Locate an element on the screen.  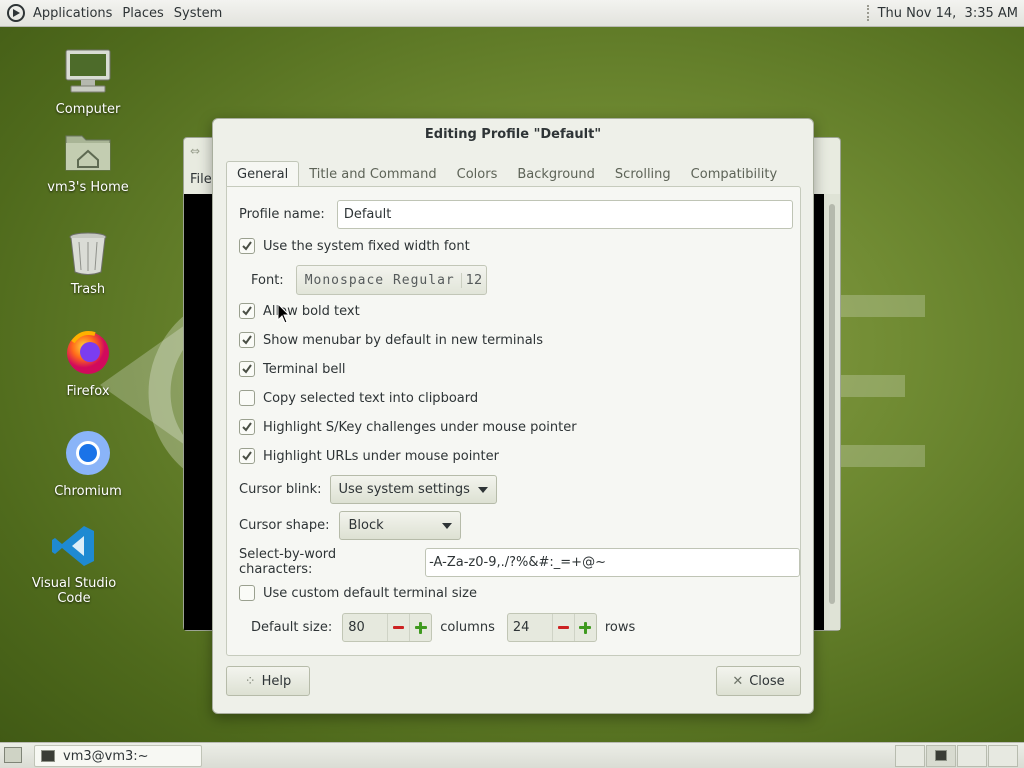
columns-spinner: 80 is located at coordinates (387, 627).